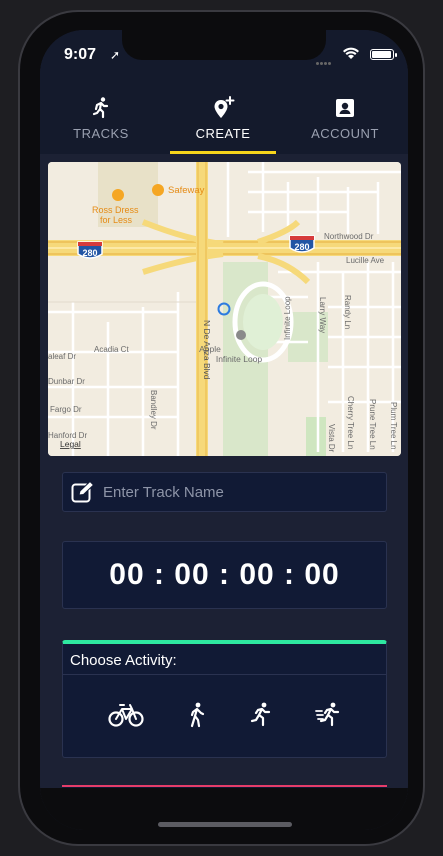 This screenshot has width=443, height=856. What do you see at coordinates (186, 190) in the screenshot?
I see `map-label-safeway: Safeway` at bounding box center [186, 190].